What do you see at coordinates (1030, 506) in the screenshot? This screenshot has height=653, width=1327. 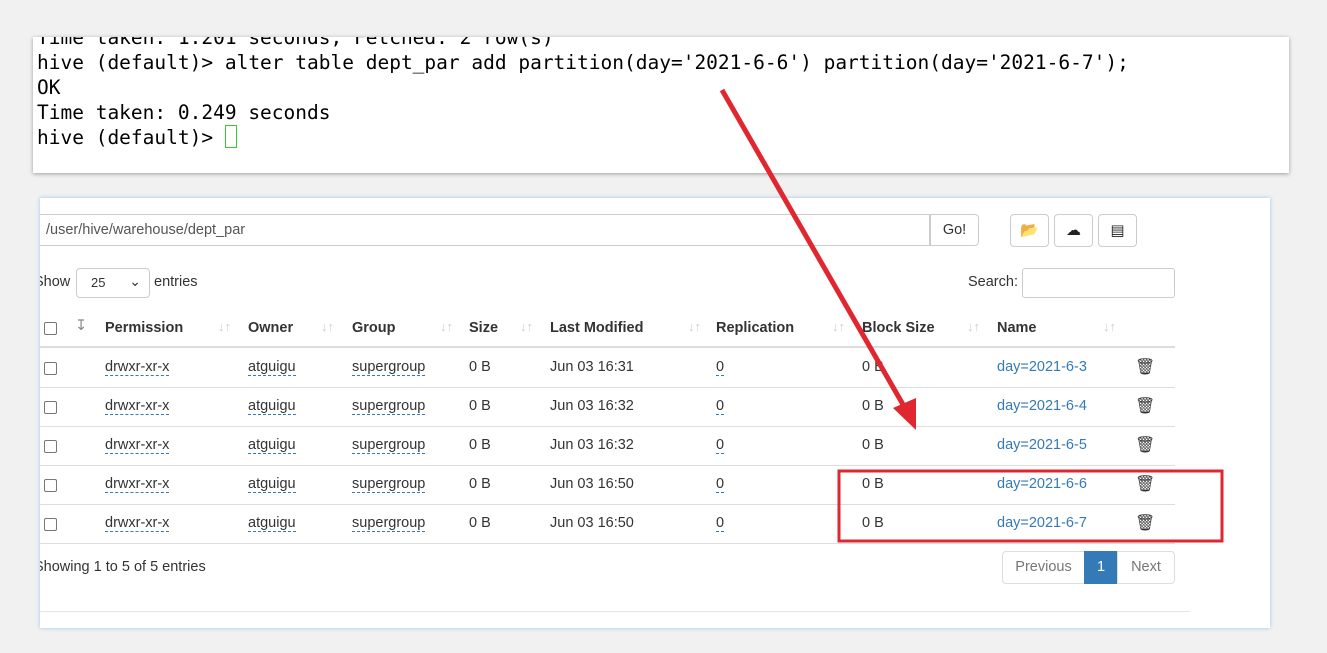 I see `annotation-highlight-box` at bounding box center [1030, 506].